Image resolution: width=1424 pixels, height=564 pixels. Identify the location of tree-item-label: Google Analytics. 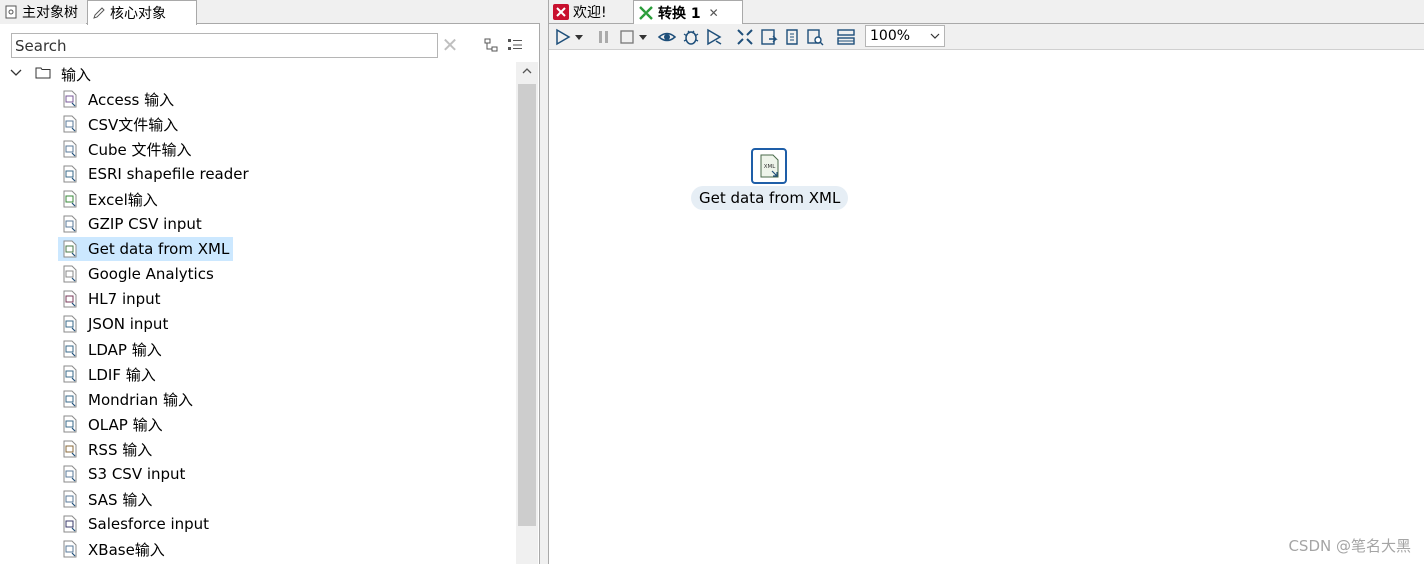
(151, 274).